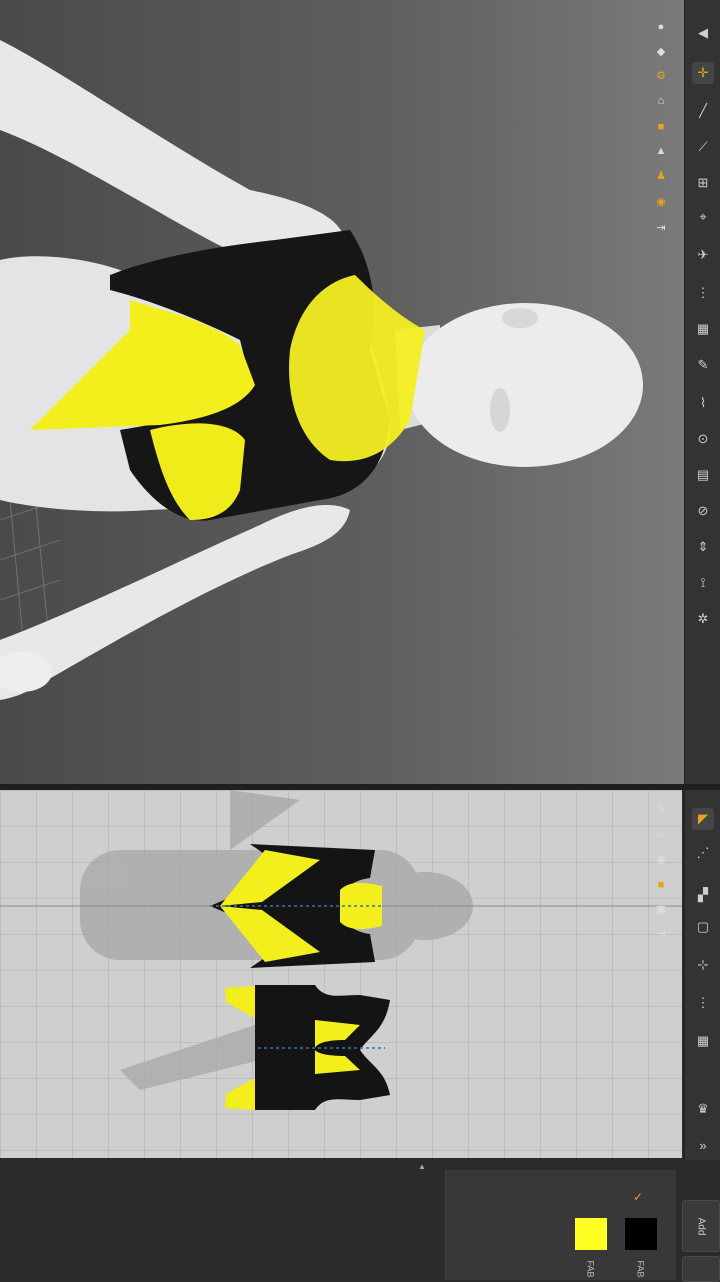  I want to click on topstitch-icon: ⟟, so click(703, 583).